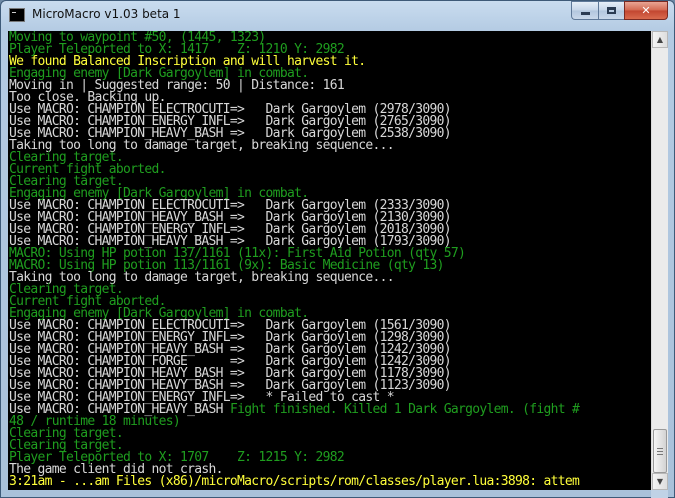 The height and width of the screenshot is (498, 675). I want to click on title-bar: MicroMacro v1.03 beta 1 ✕, so click(337, 15).